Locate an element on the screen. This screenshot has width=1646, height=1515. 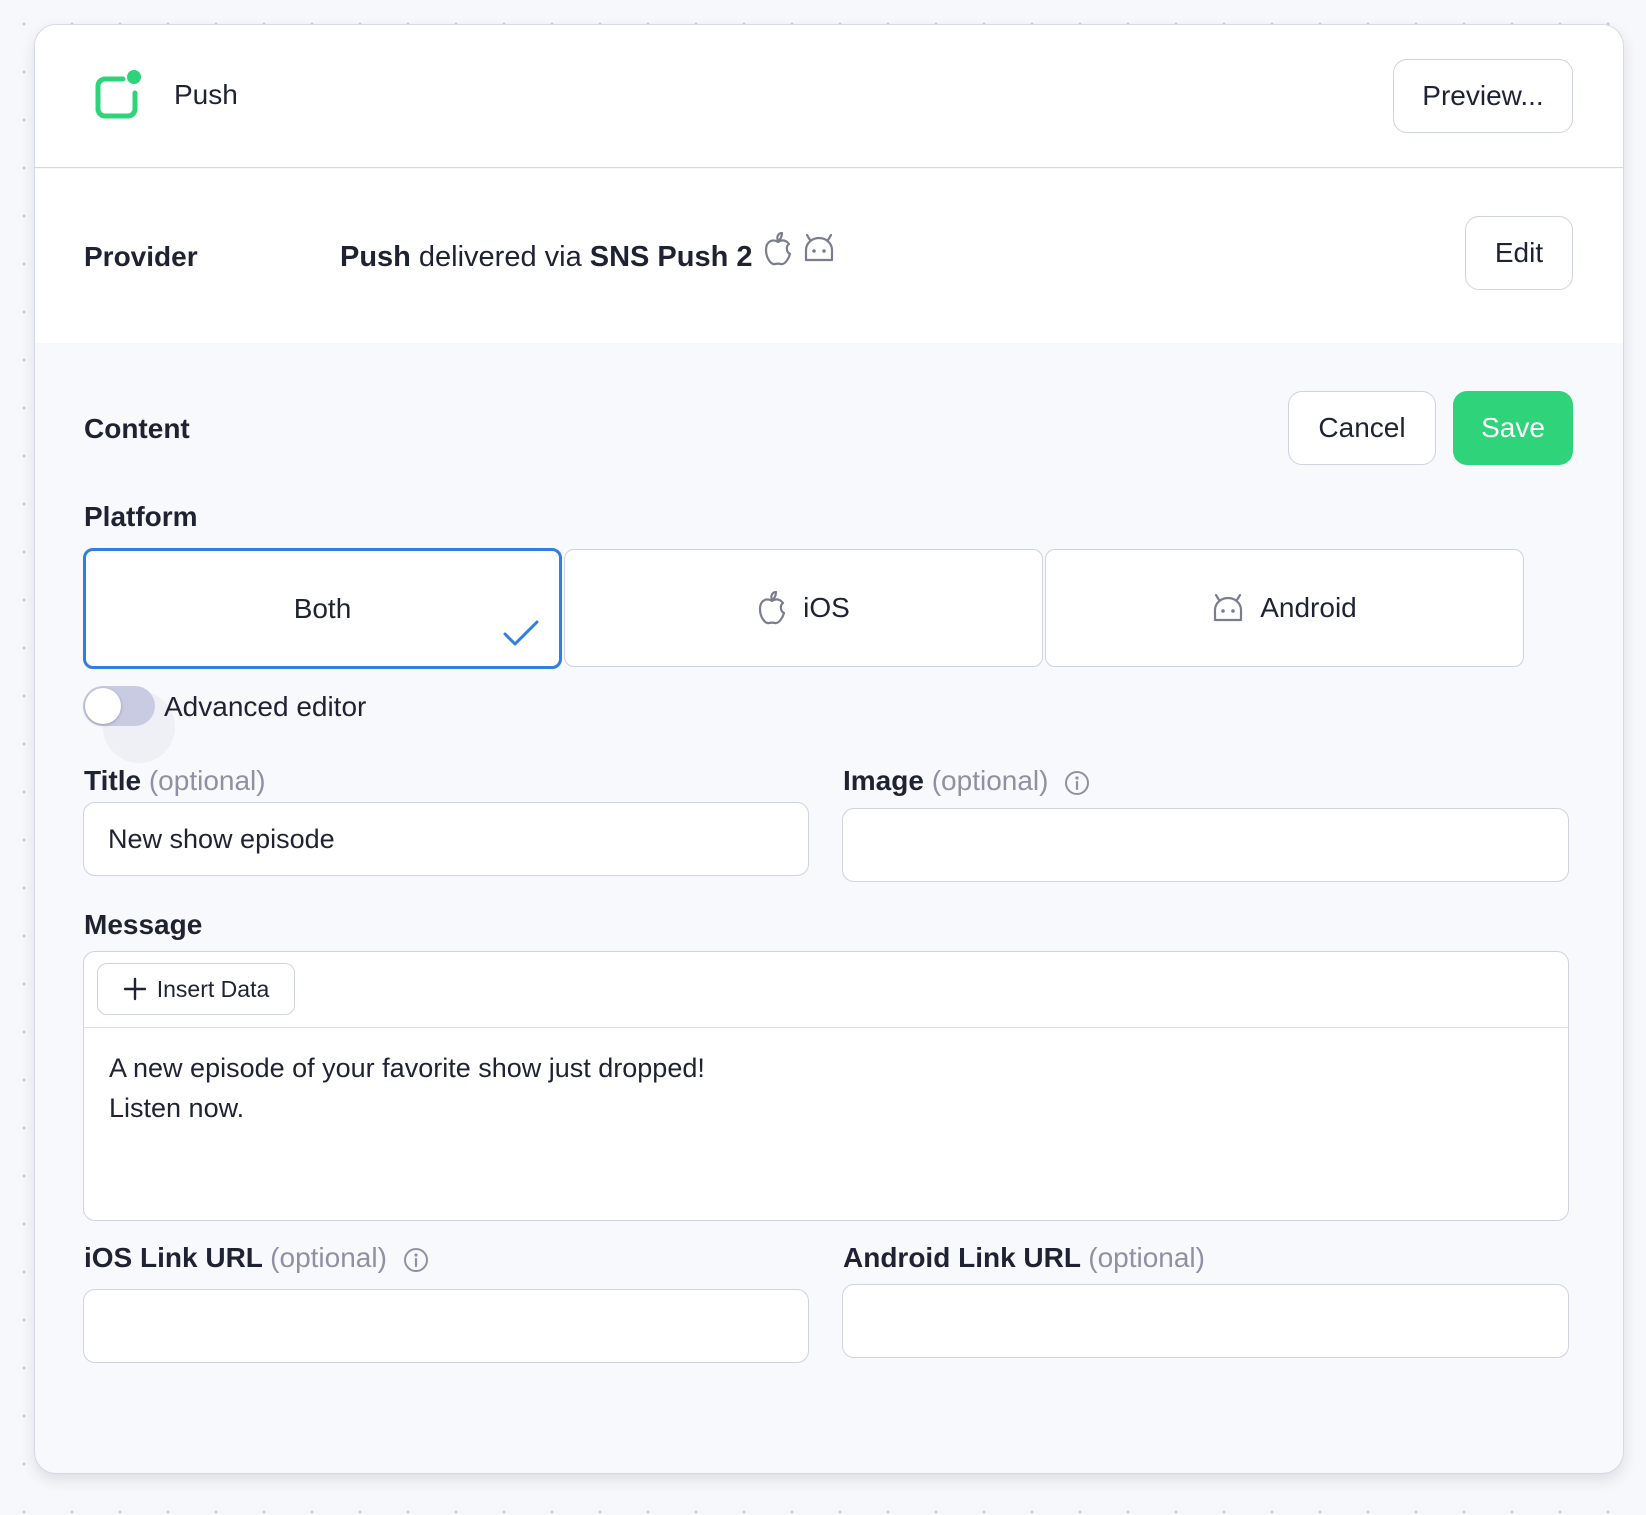
plus-icon is located at coordinates (134, 989).